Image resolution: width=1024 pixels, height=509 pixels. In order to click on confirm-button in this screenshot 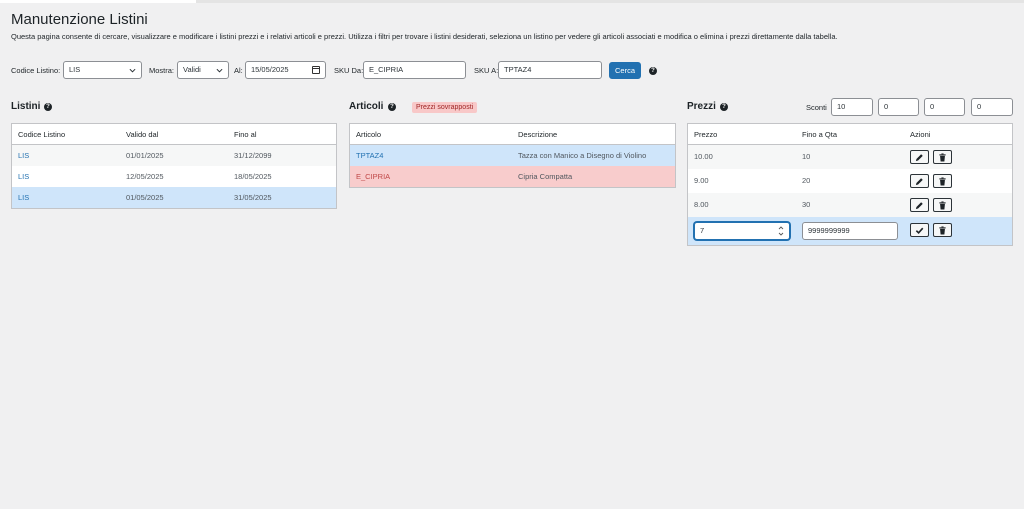, I will do `click(919, 230)`.